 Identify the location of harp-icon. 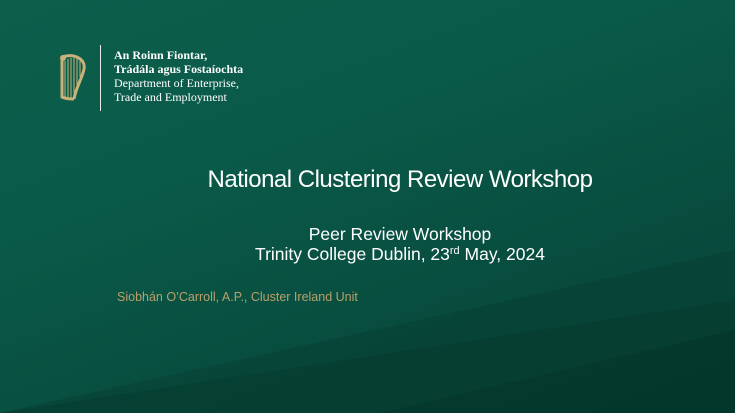
(73, 77).